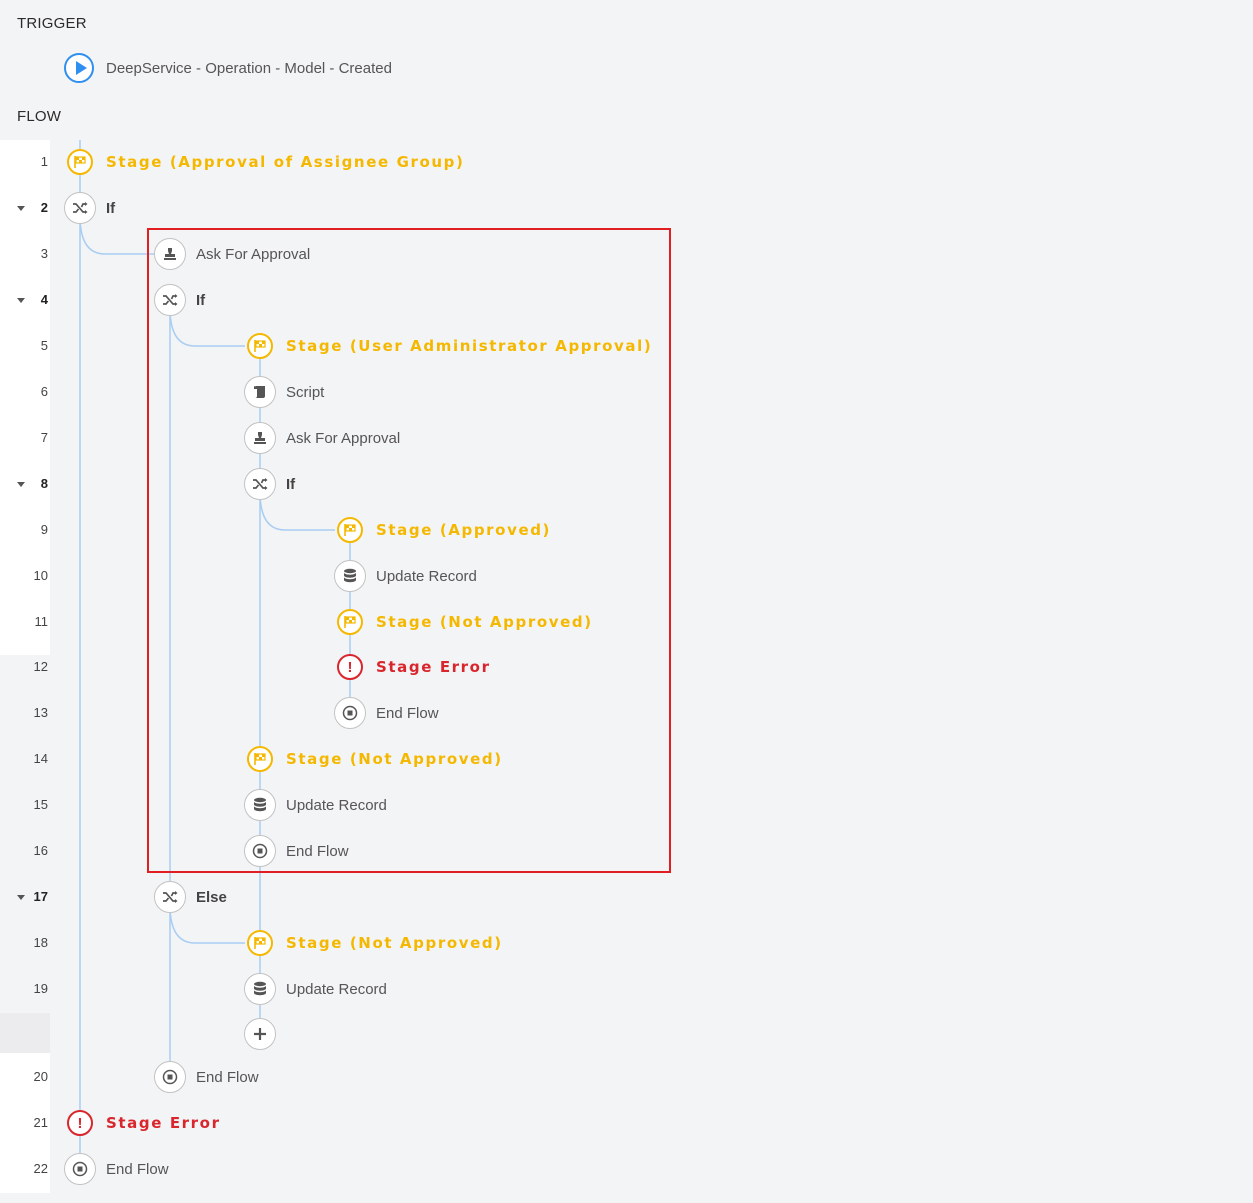  Describe the element at coordinates (40, 1076) in the screenshot. I see `line-number: 20` at that location.